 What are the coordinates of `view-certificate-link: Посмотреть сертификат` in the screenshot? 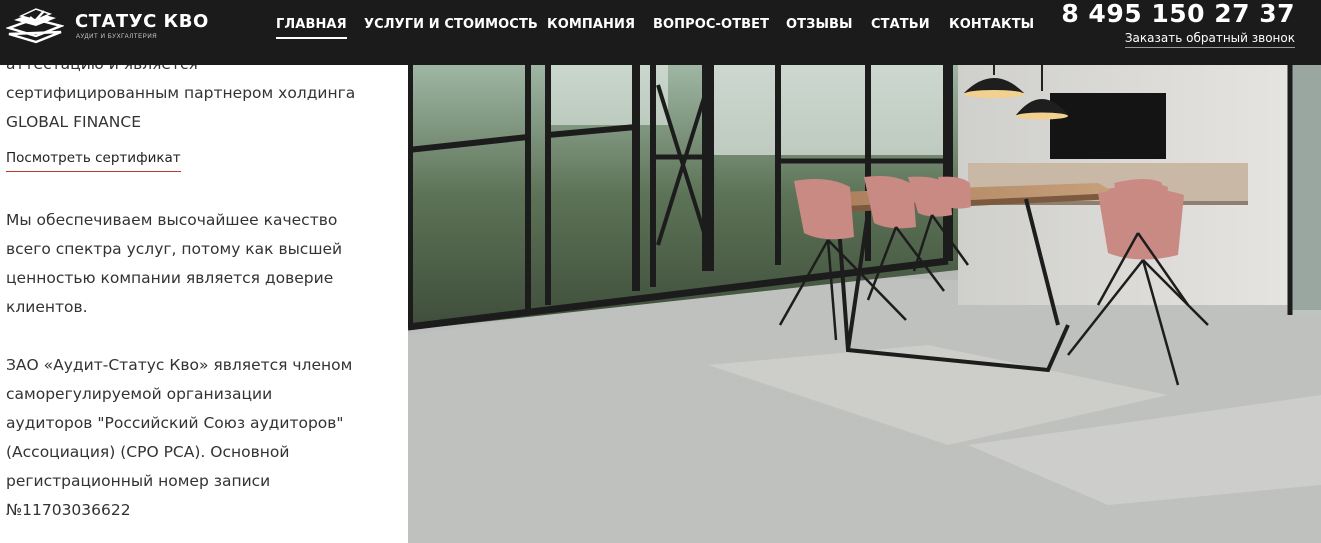 It's located at (93, 160).